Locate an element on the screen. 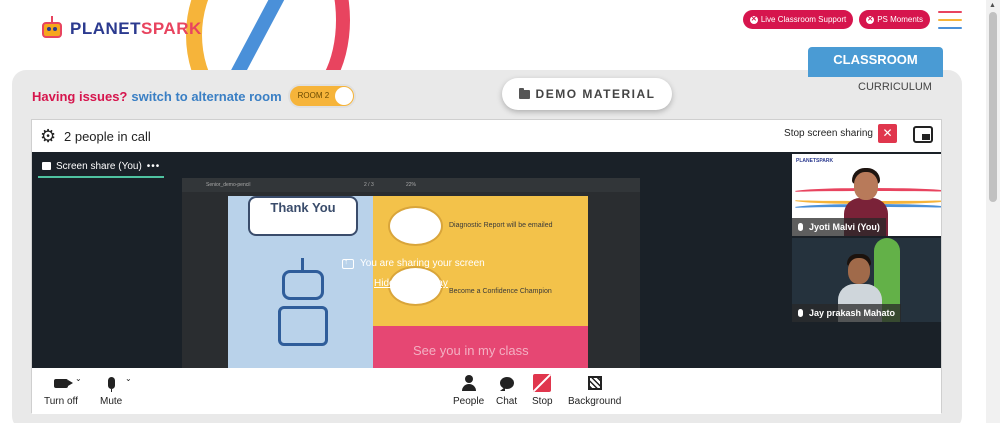 This screenshot has width=1000, height=423. chat-icon is located at coordinates (506, 384).